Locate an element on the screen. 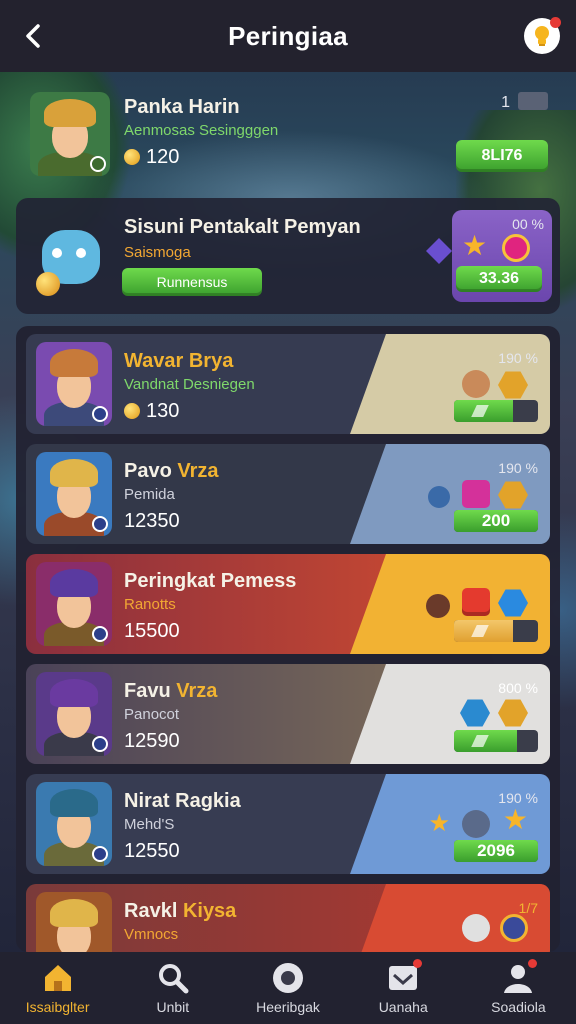 Image resolution: width=576 pixels, height=1024 pixels. orb-icon is located at coordinates (439, 497).